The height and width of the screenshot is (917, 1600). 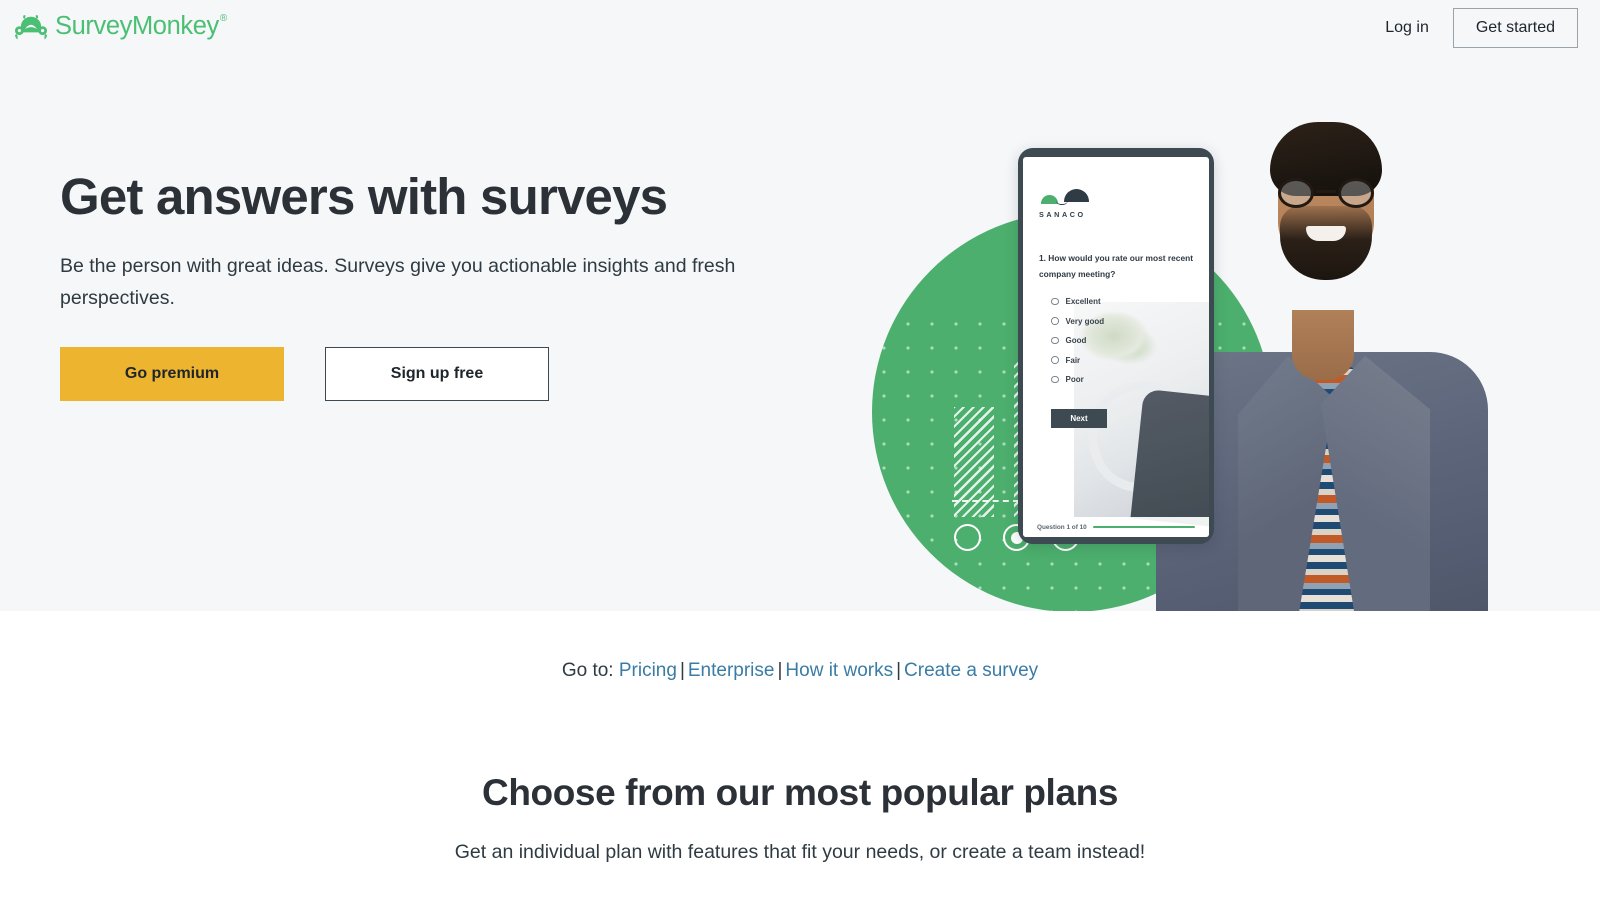 I want to click on survey-option-label: Very good, so click(x=1085, y=321).